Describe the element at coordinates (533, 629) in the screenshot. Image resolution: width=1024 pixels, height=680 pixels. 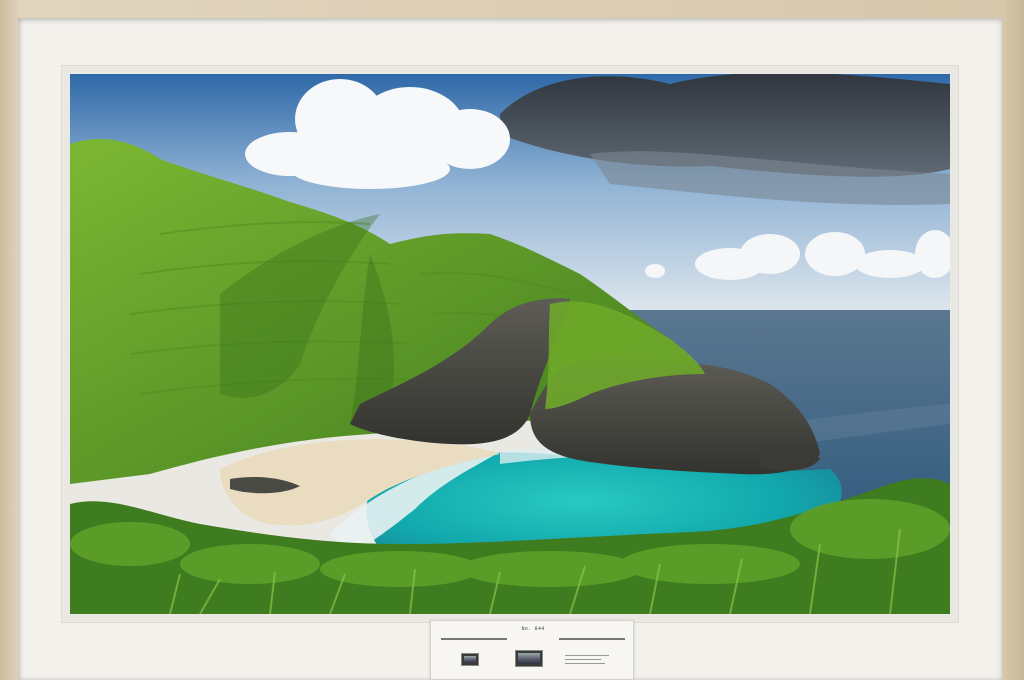
I see `caption-id: No. 844` at that location.